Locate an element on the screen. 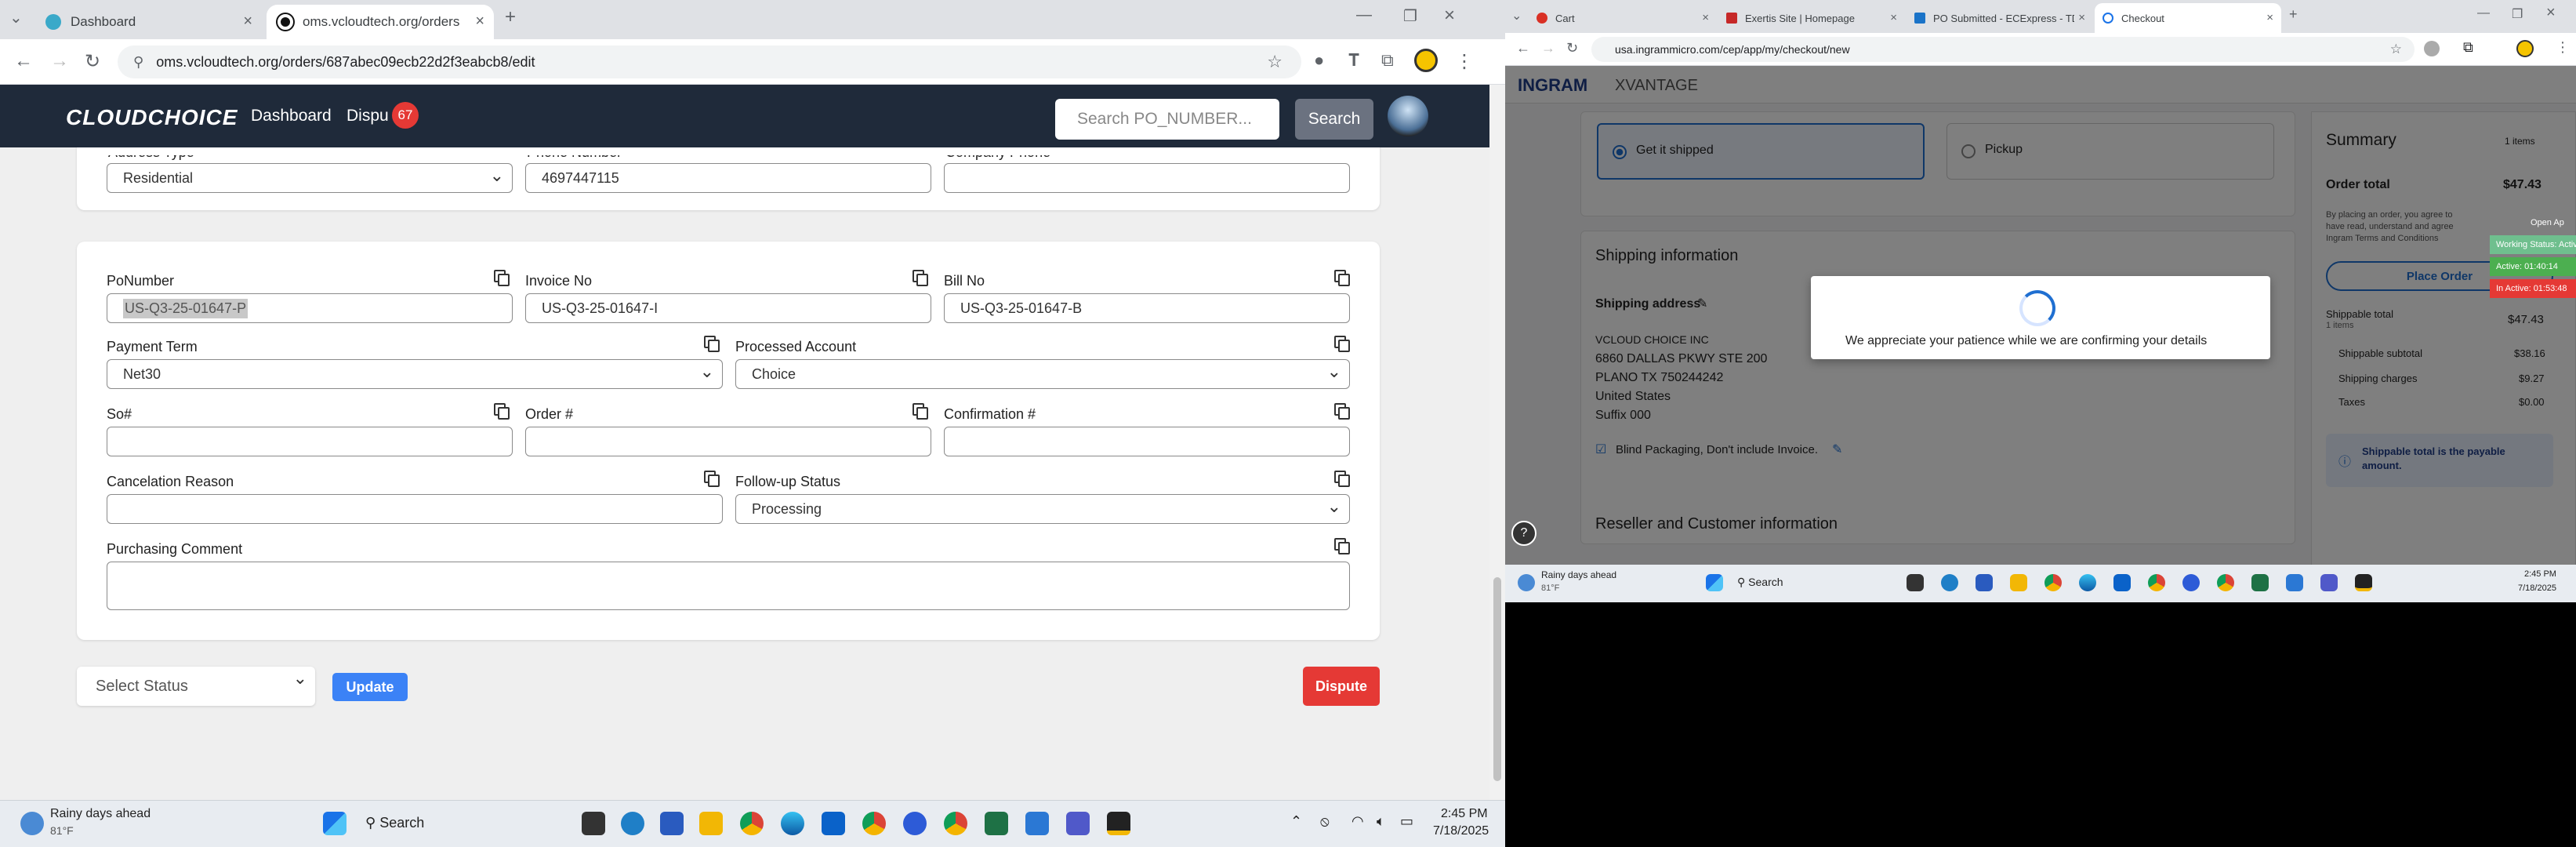 This screenshot has width=2576, height=847. teams-icon is located at coordinates (1078, 823).